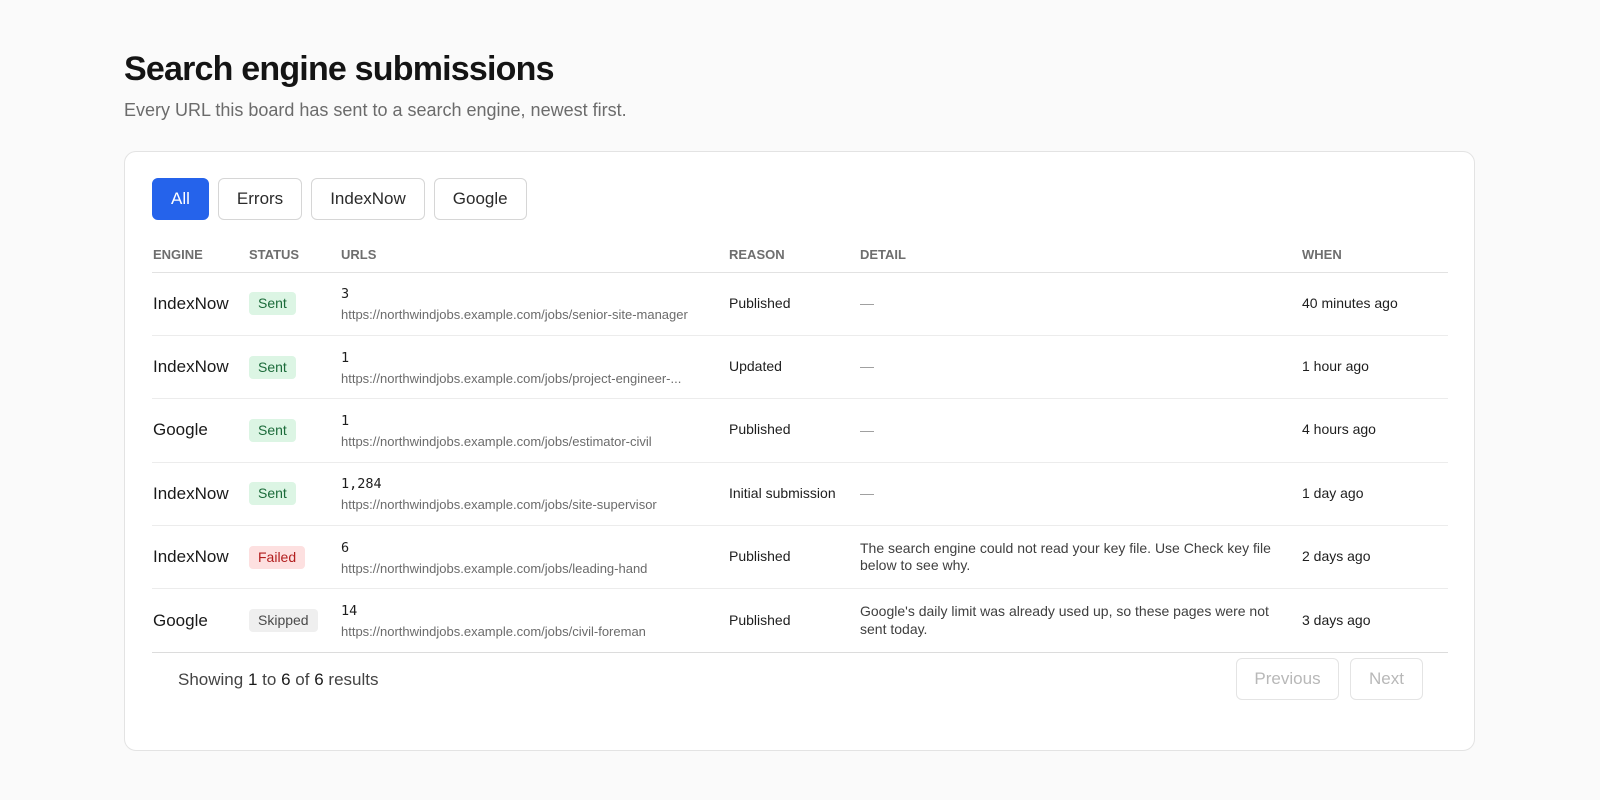 Image resolution: width=1600 pixels, height=800 pixels. I want to click on pager: Previous Next, so click(1329, 679).